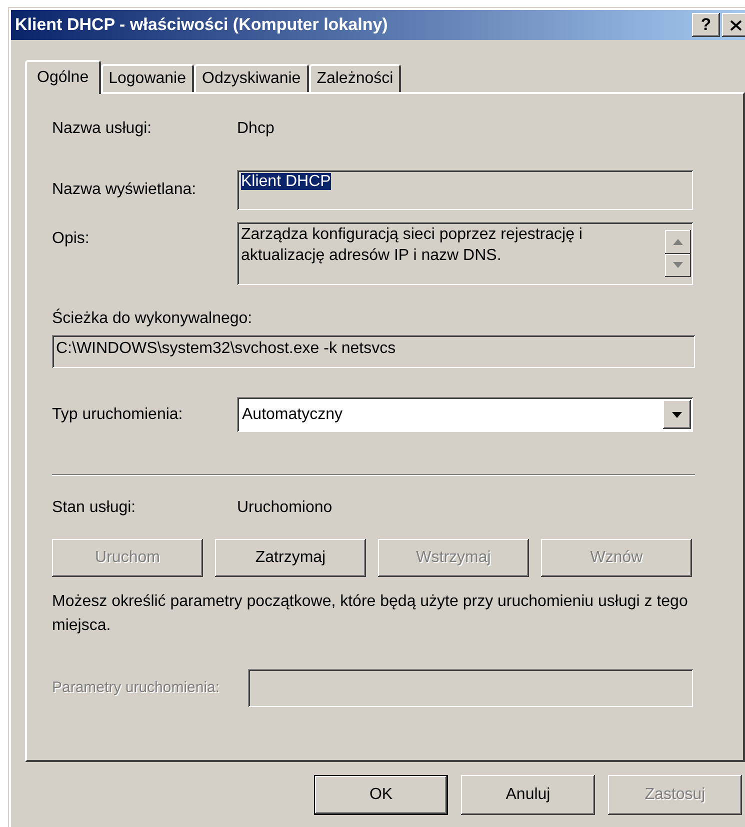  I want to click on tab: Odzyskiwanie, so click(251, 78).